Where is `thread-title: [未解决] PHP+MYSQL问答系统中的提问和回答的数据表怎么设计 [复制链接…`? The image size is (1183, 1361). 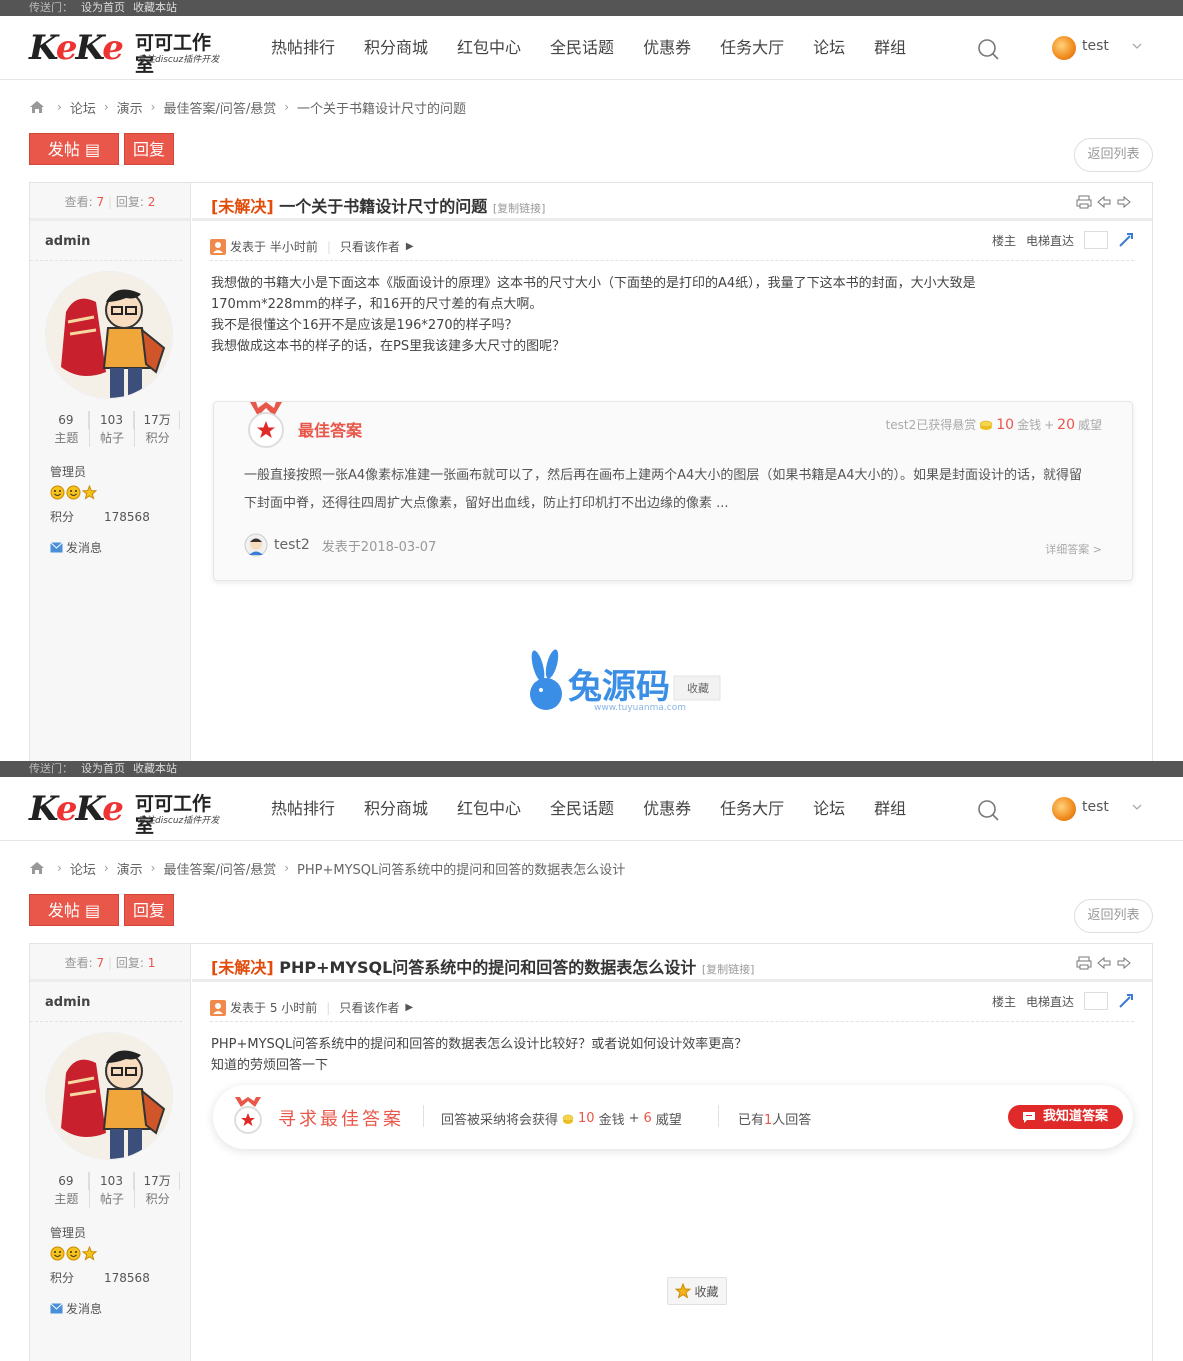
thread-title: [未解决] PHP+MYSQL问答系统中的提问和回答的数据表怎么设计 [复制链接… is located at coordinates (672, 963).